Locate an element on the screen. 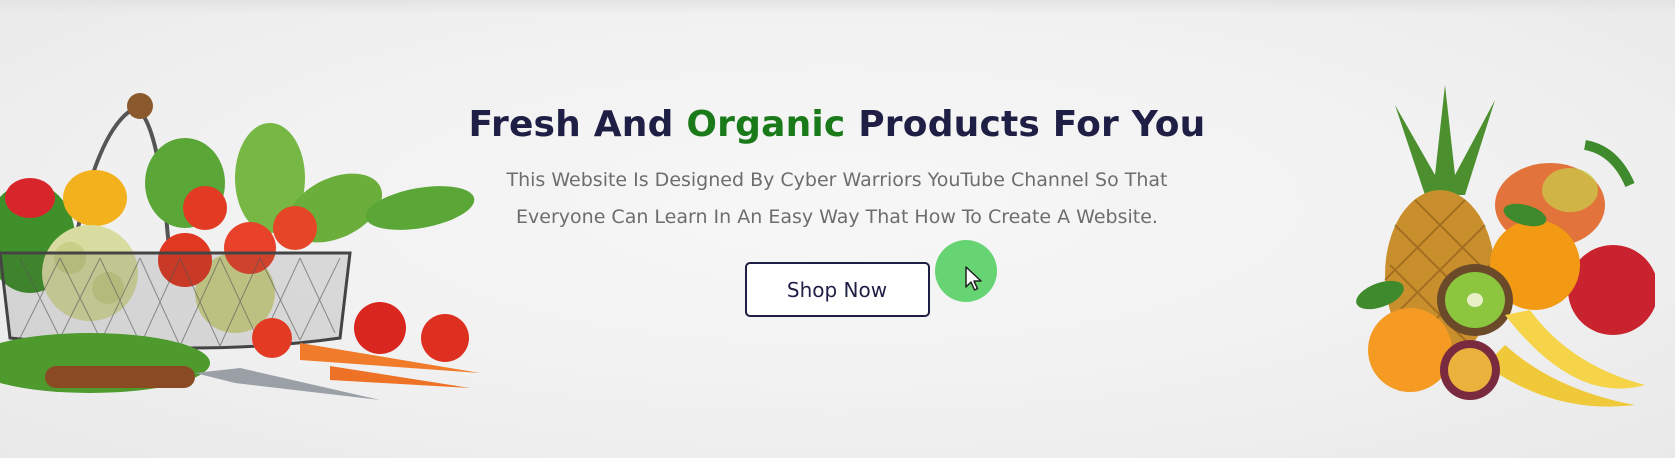  cursor-highlight is located at coordinates (966, 271).